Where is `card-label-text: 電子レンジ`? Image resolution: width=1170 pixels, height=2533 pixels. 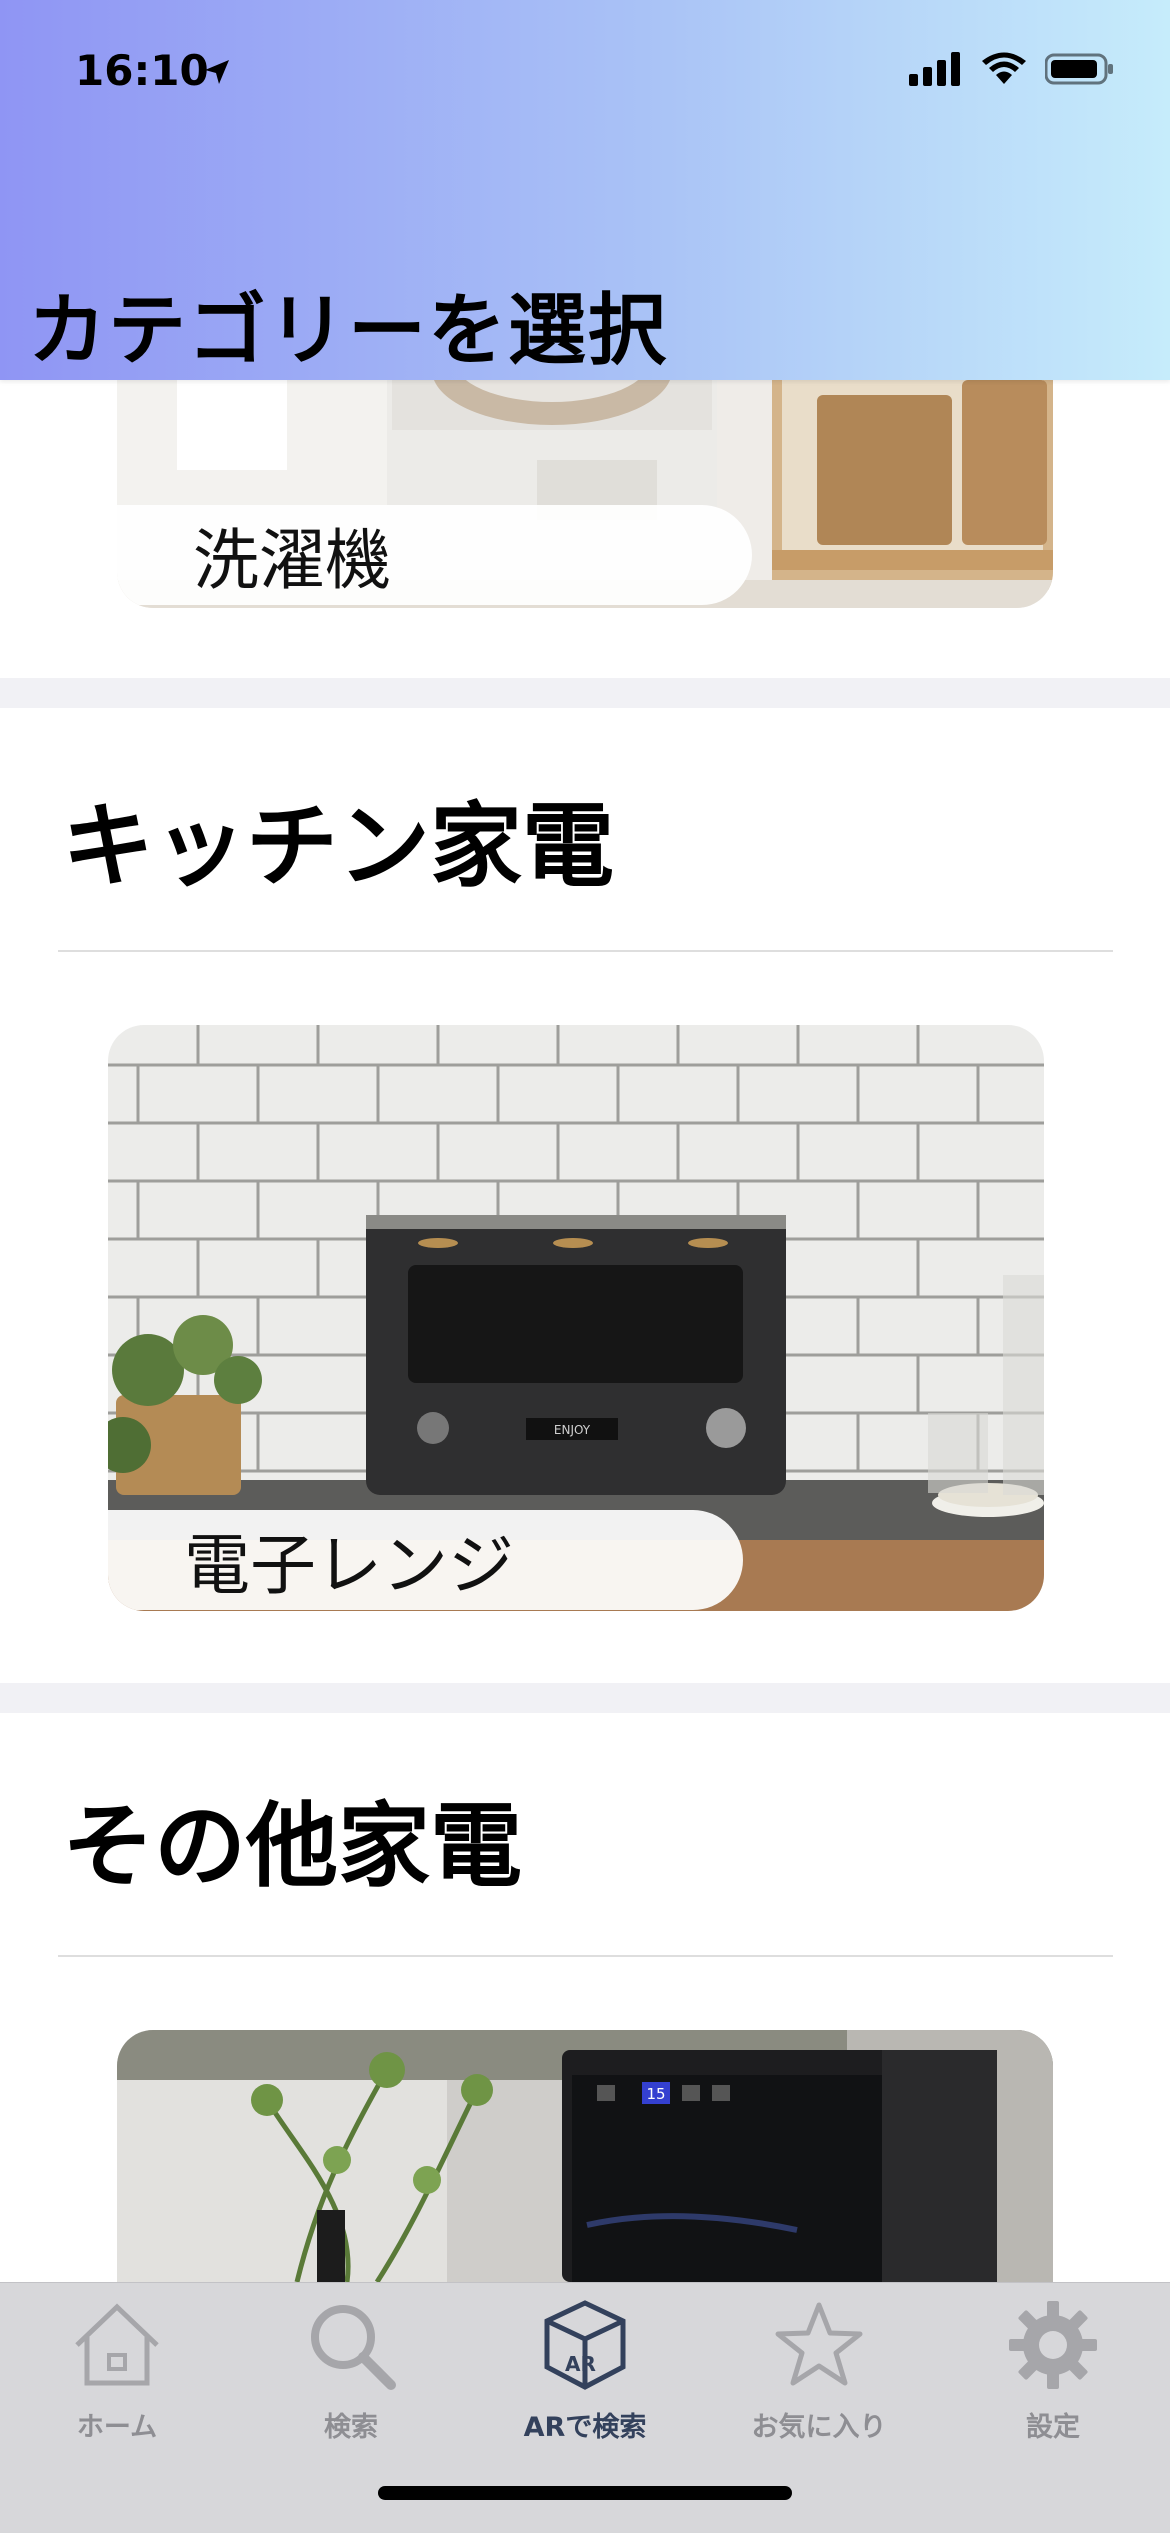
card-label-text: 電子レンジ is located at coordinates (349, 1565).